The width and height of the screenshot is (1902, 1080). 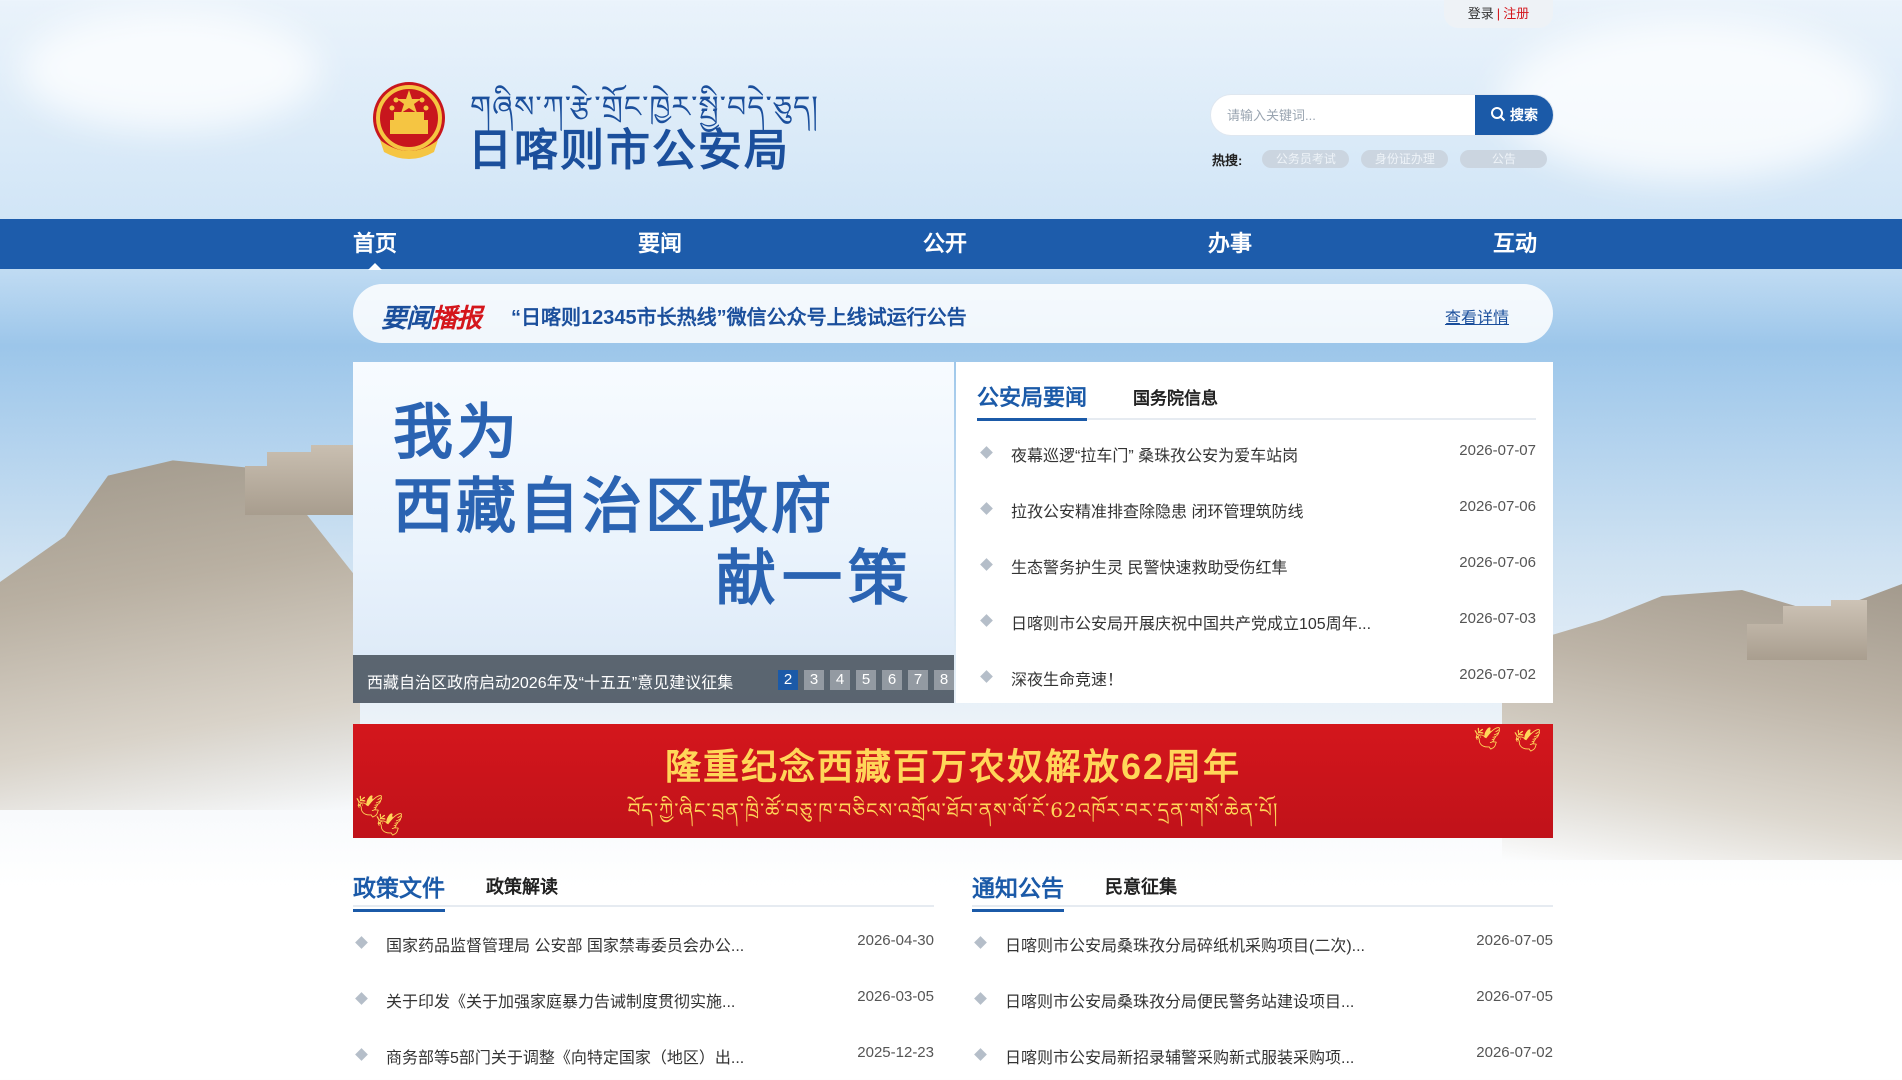 What do you see at coordinates (1516, 13) in the screenshot?
I see `register-link: 注册` at bounding box center [1516, 13].